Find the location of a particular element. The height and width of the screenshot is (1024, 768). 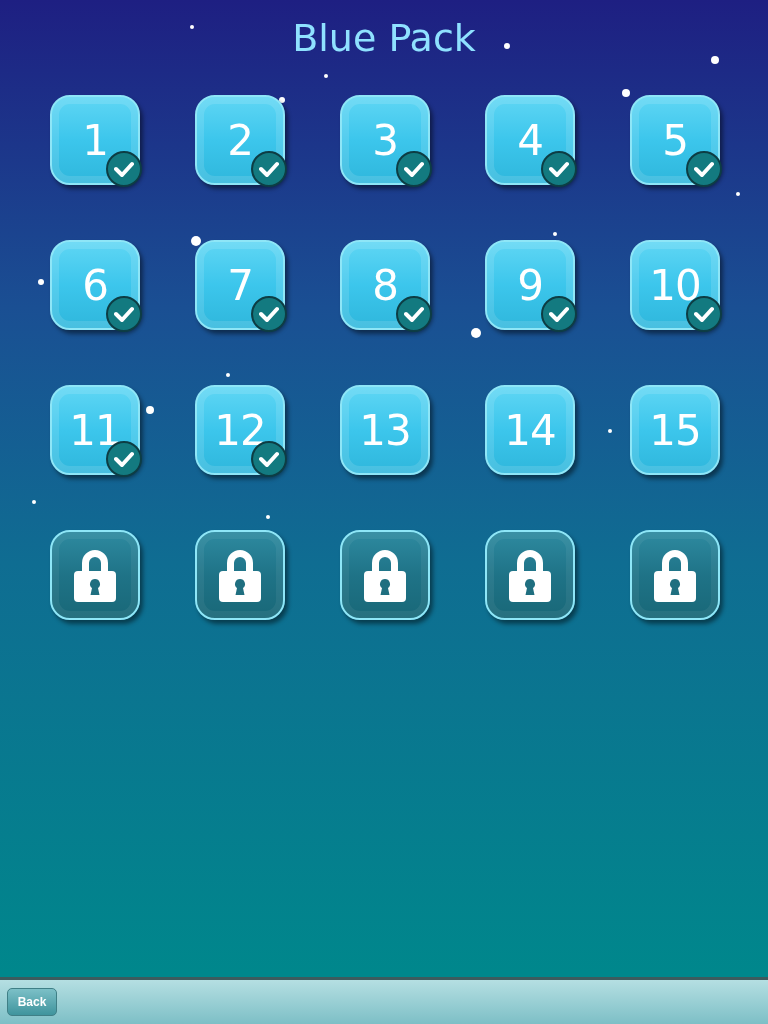

level-button: 14 is located at coordinates (530, 430).